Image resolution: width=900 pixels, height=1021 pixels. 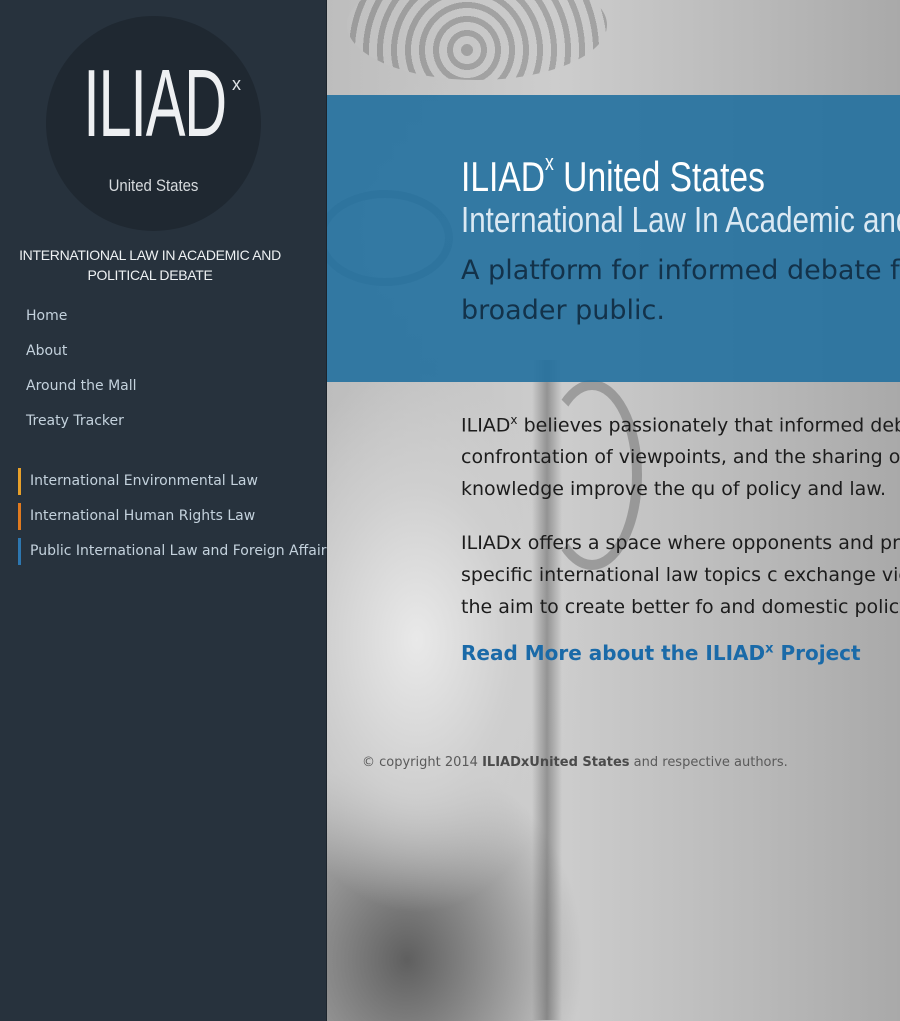 I want to click on banner-title-sup: x, so click(x=549, y=162).